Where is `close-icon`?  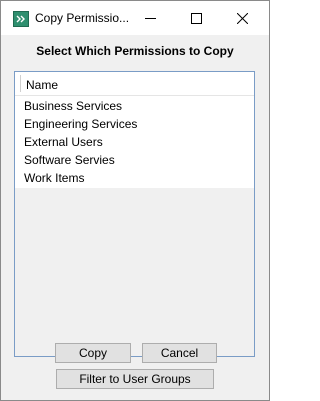 close-icon is located at coordinates (242, 18).